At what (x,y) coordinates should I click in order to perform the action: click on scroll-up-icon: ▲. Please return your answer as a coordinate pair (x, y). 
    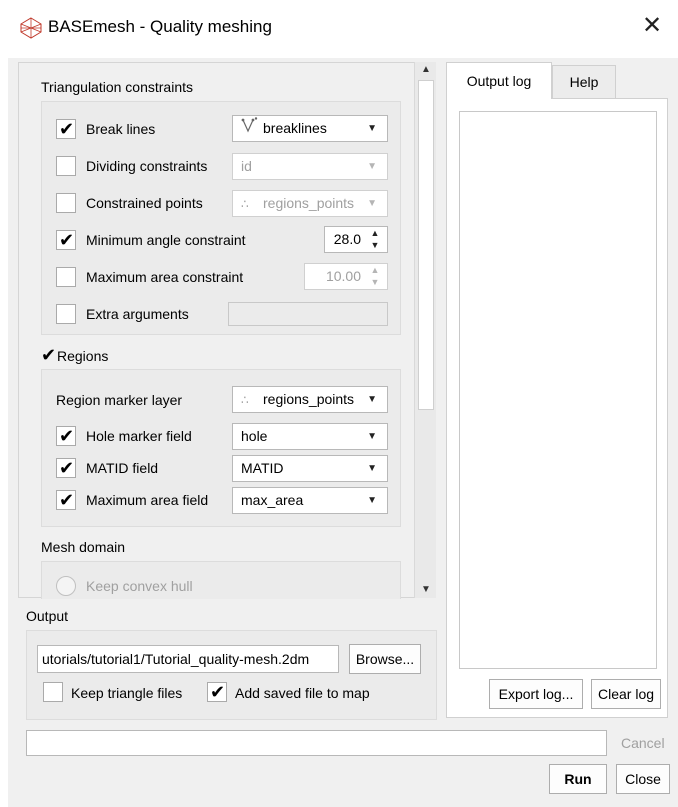
    Looking at the image, I should click on (426, 70).